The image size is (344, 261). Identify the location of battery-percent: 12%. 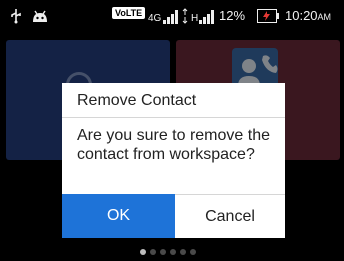
(232, 15).